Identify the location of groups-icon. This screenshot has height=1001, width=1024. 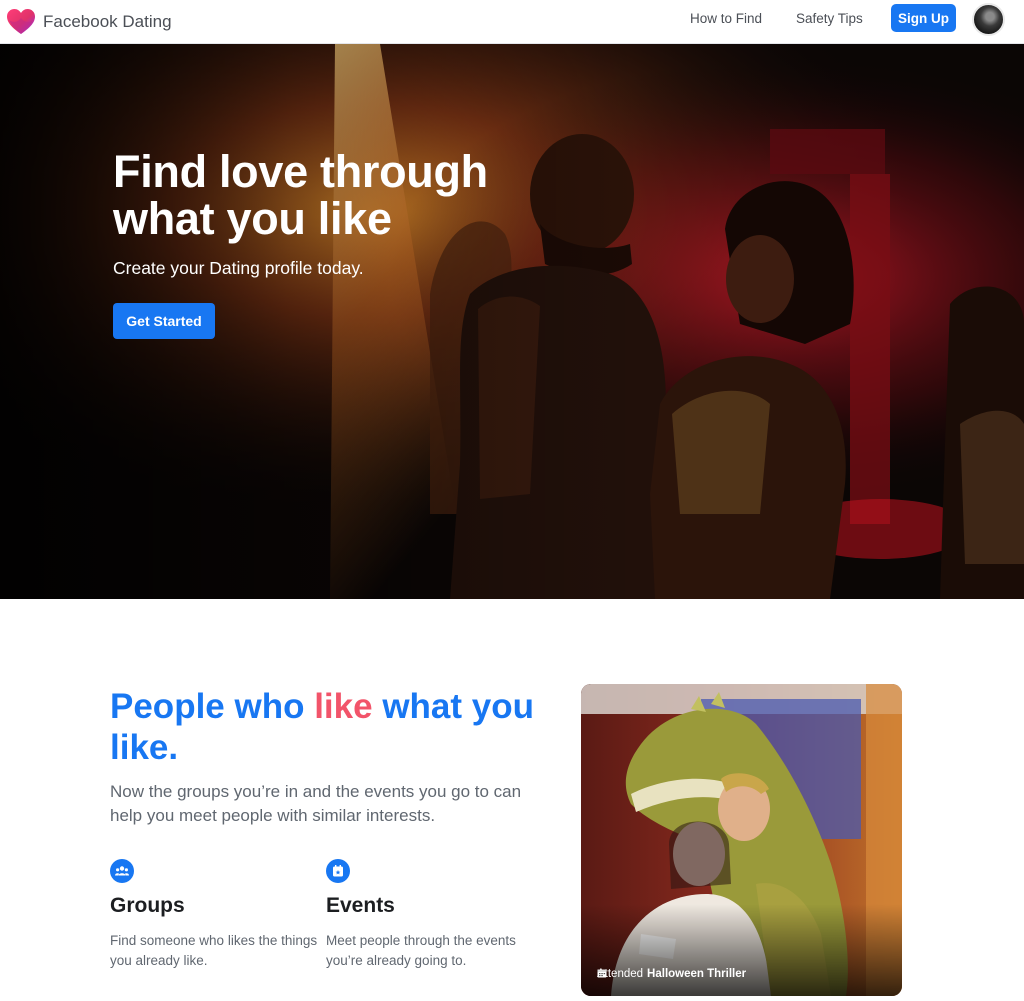
(122, 871).